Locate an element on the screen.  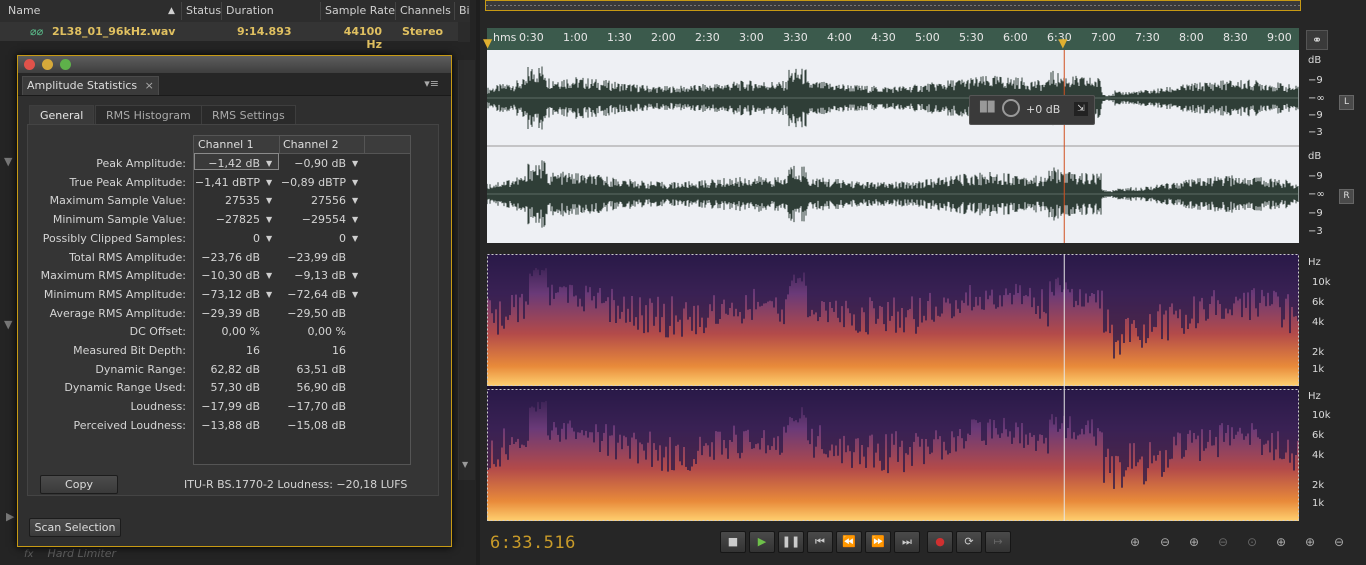
copy-button: Copy is located at coordinates (79, 484).